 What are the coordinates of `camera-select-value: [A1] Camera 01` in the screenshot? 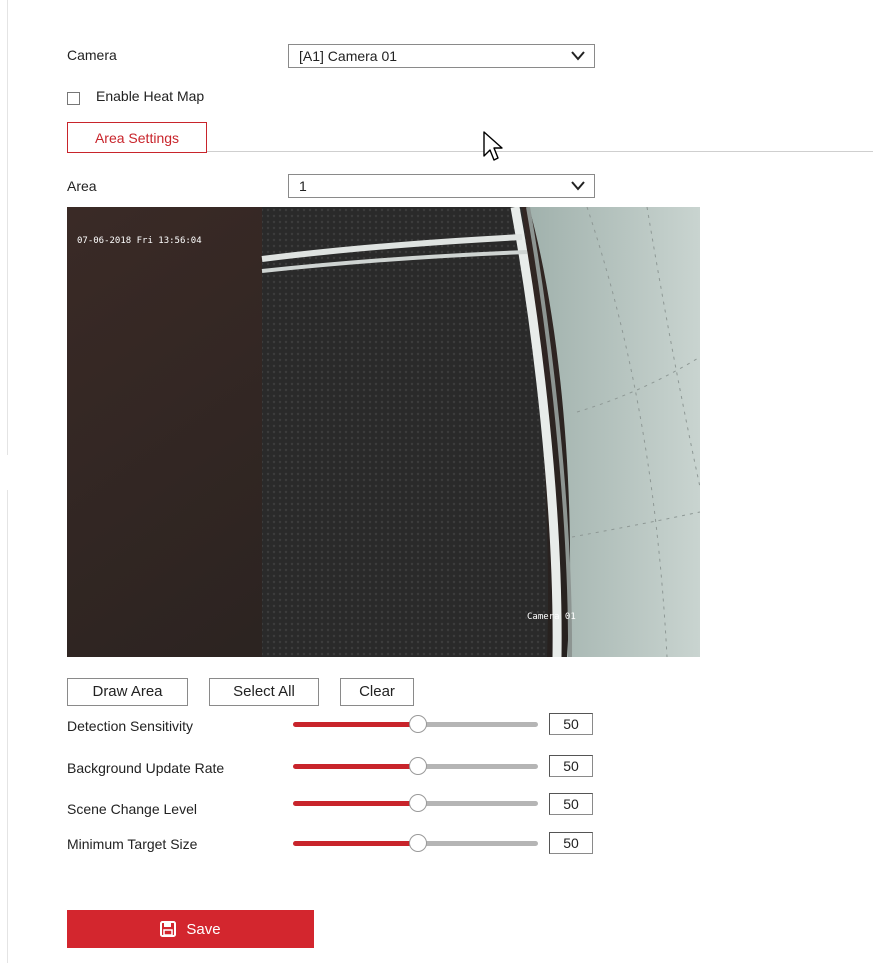 It's located at (348, 56).